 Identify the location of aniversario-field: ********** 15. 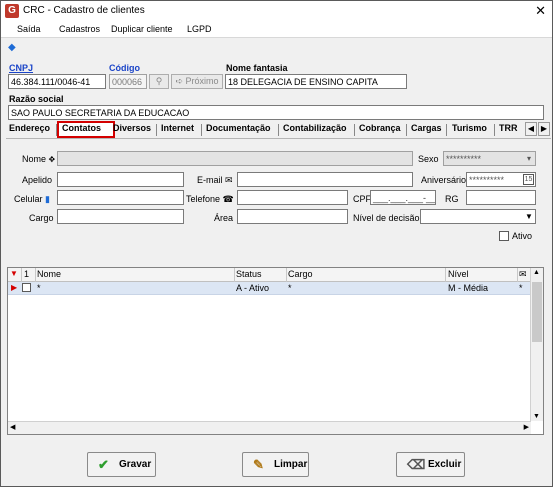
(501, 179).